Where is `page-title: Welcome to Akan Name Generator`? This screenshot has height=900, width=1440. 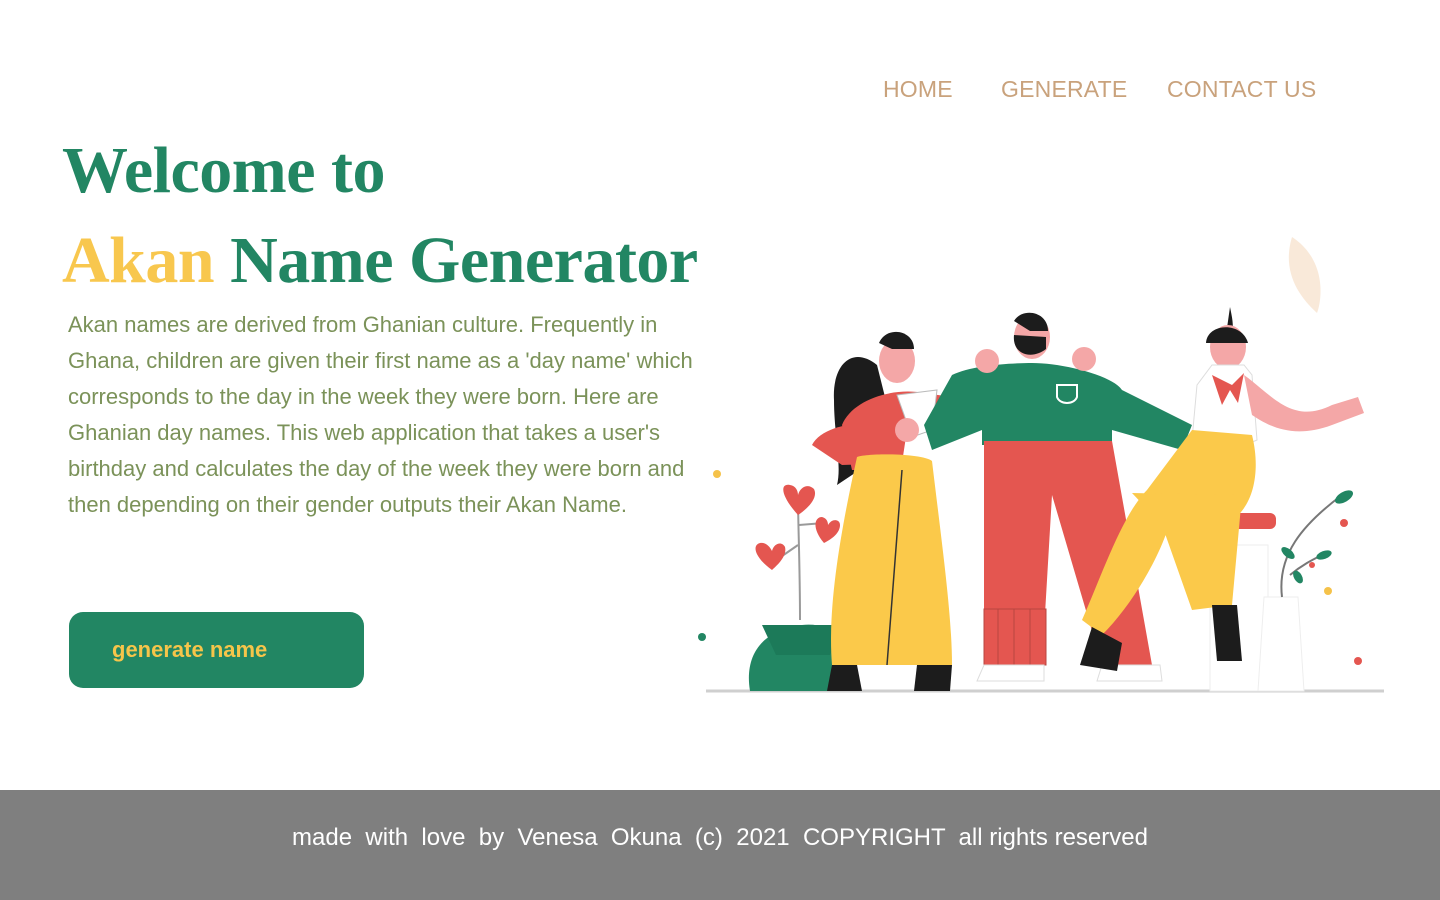
page-title: Welcome to Akan Name Generator is located at coordinates (380, 216).